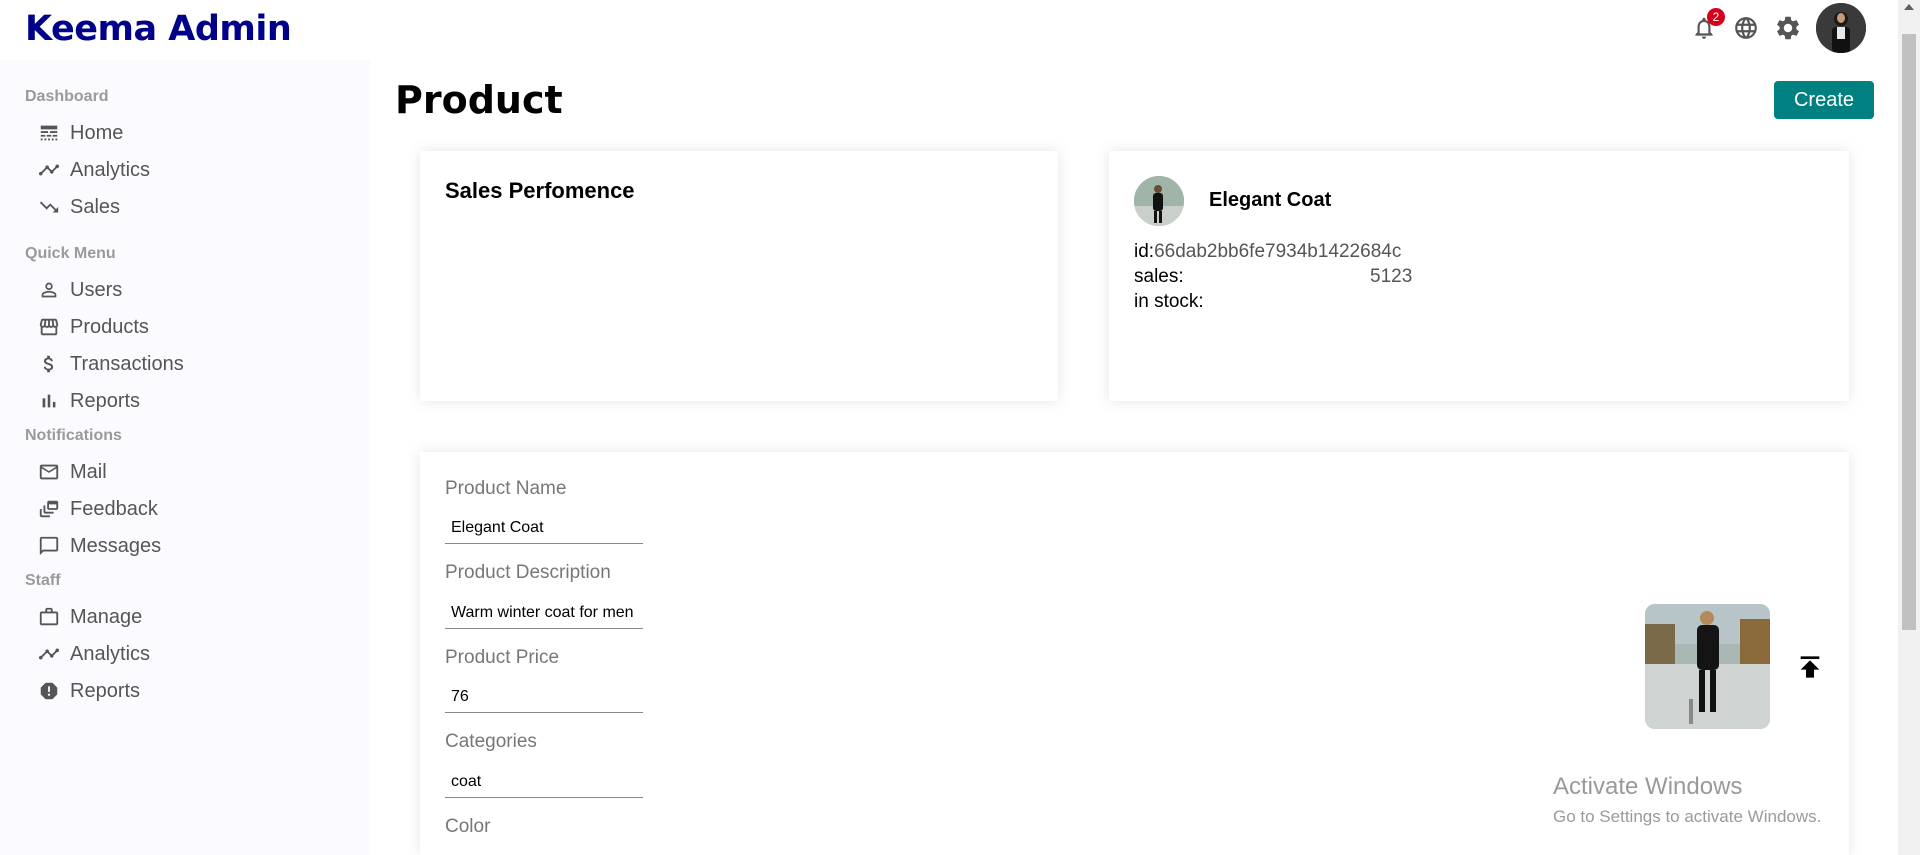 Image resolution: width=1920 pixels, height=855 pixels. I want to click on language-button, so click(1746, 28).